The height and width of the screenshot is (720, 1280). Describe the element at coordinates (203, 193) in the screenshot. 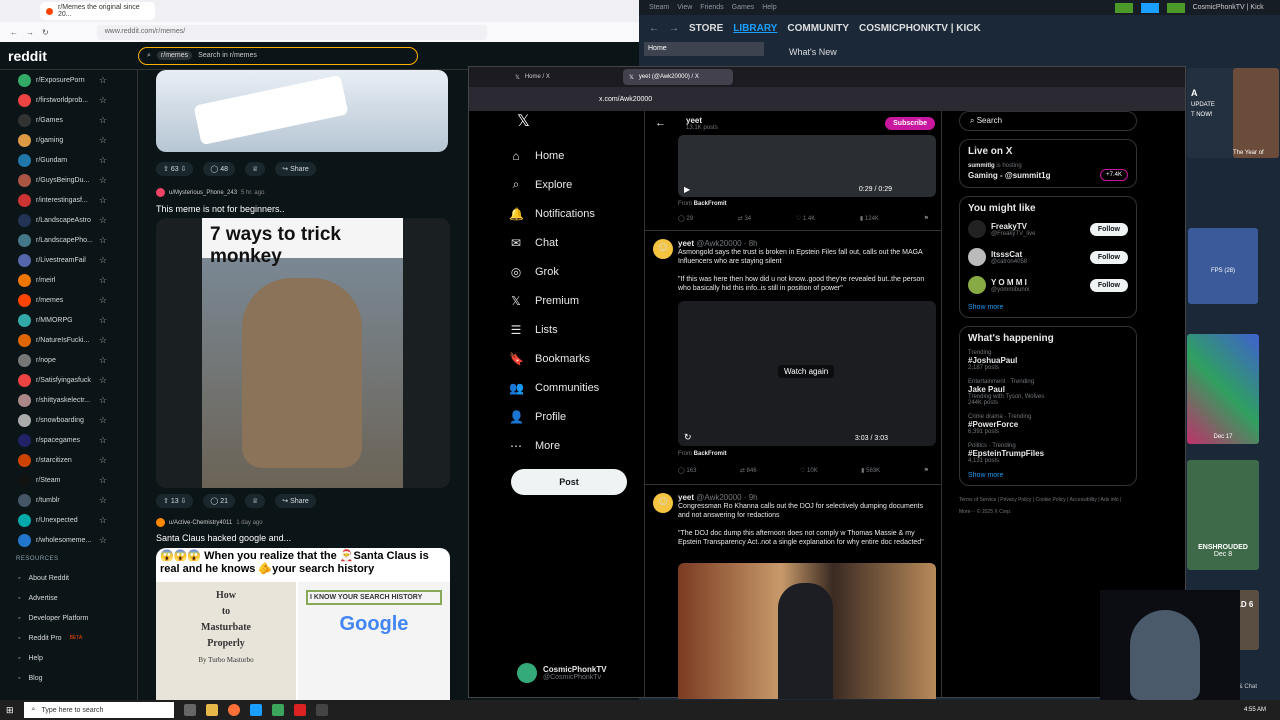

I see `post-user: u/Mysterious_Phone_243` at that location.